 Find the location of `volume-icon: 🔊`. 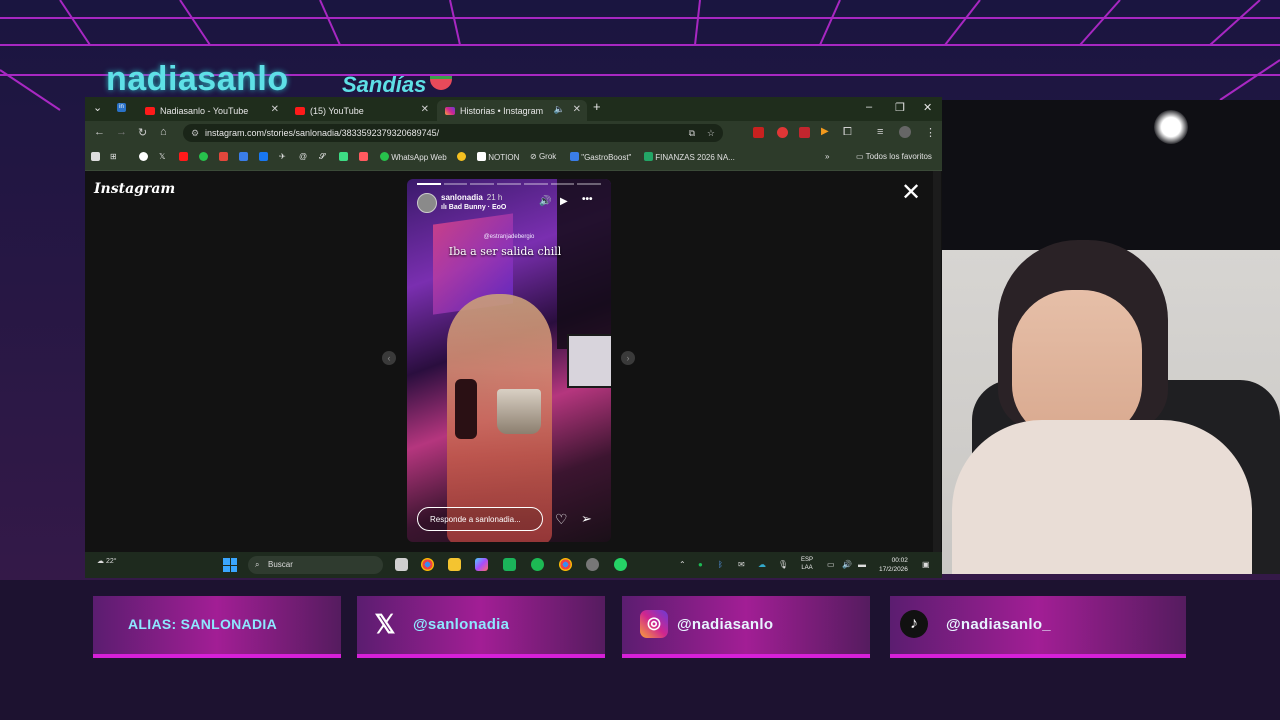

volume-icon: 🔊 is located at coordinates (545, 201).